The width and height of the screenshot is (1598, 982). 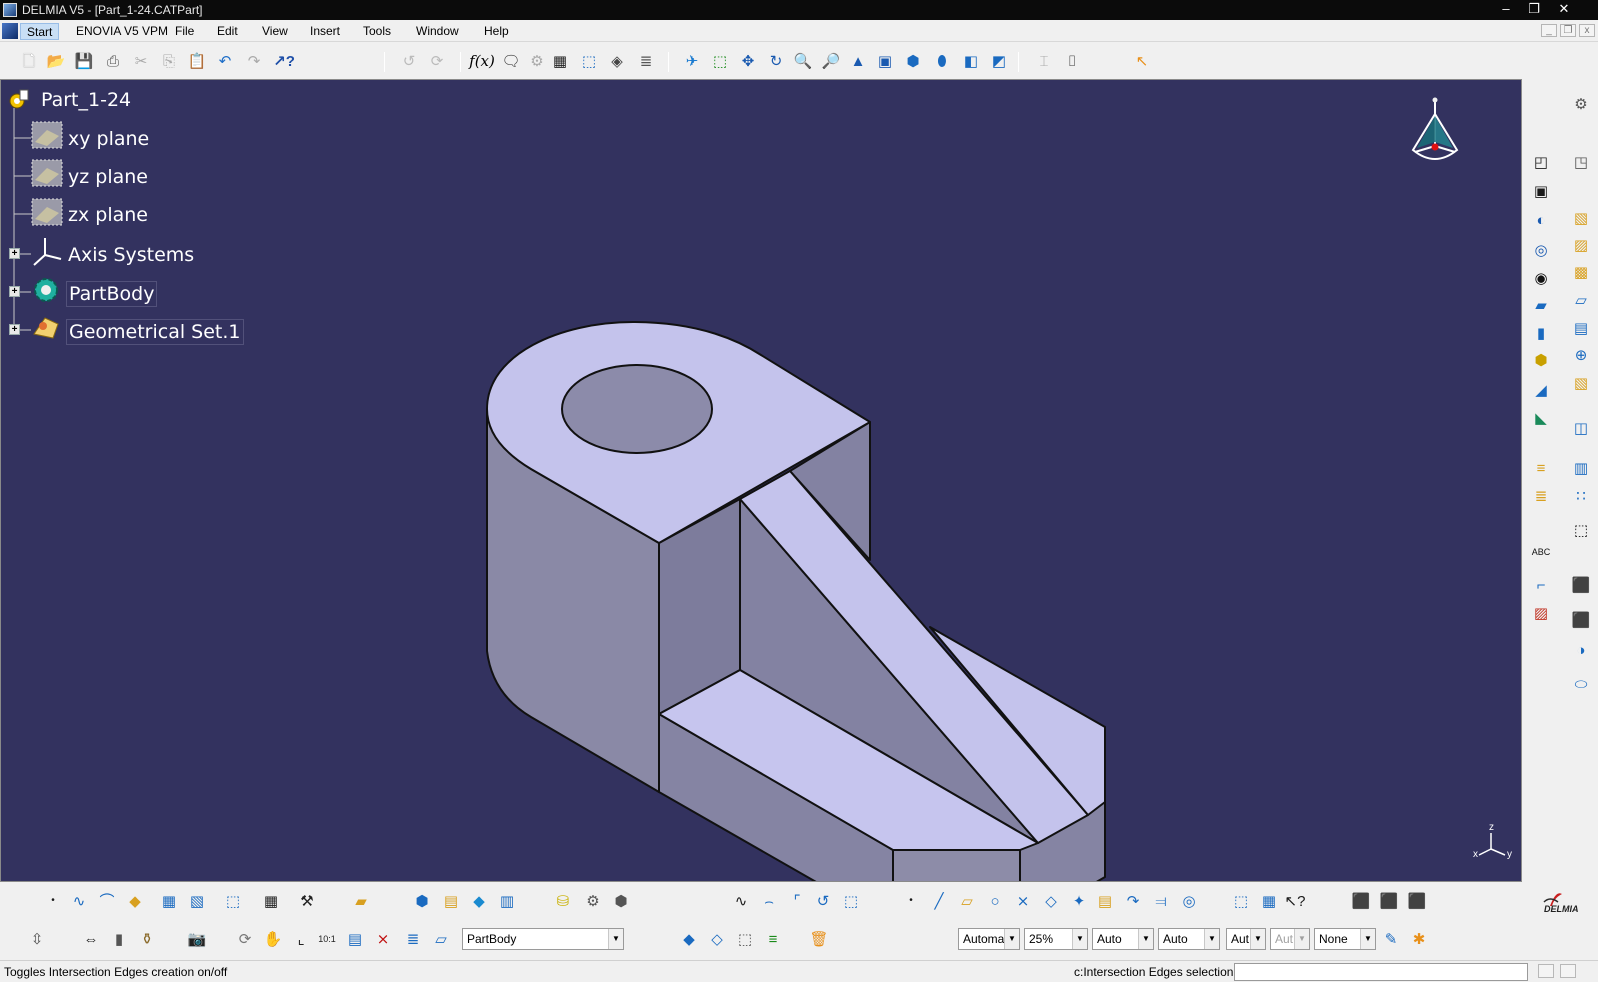 I want to click on curve-icon: ⌒, so click(x=107, y=901).